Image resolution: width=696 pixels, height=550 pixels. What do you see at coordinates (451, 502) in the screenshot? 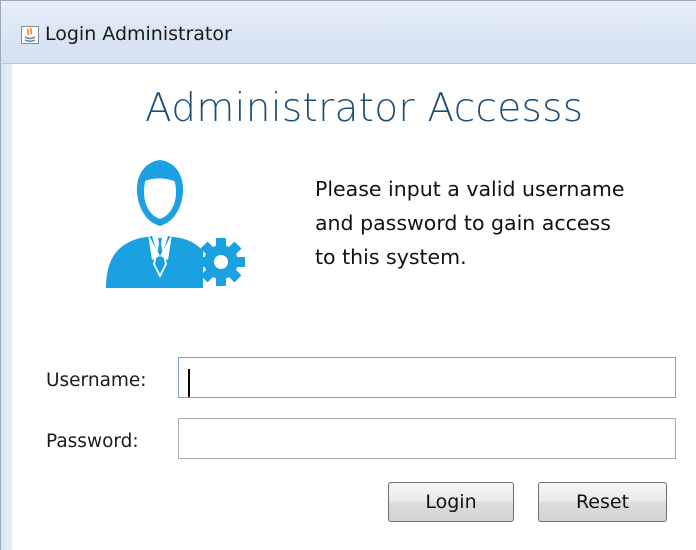
I see `login-button: Login` at bounding box center [451, 502].